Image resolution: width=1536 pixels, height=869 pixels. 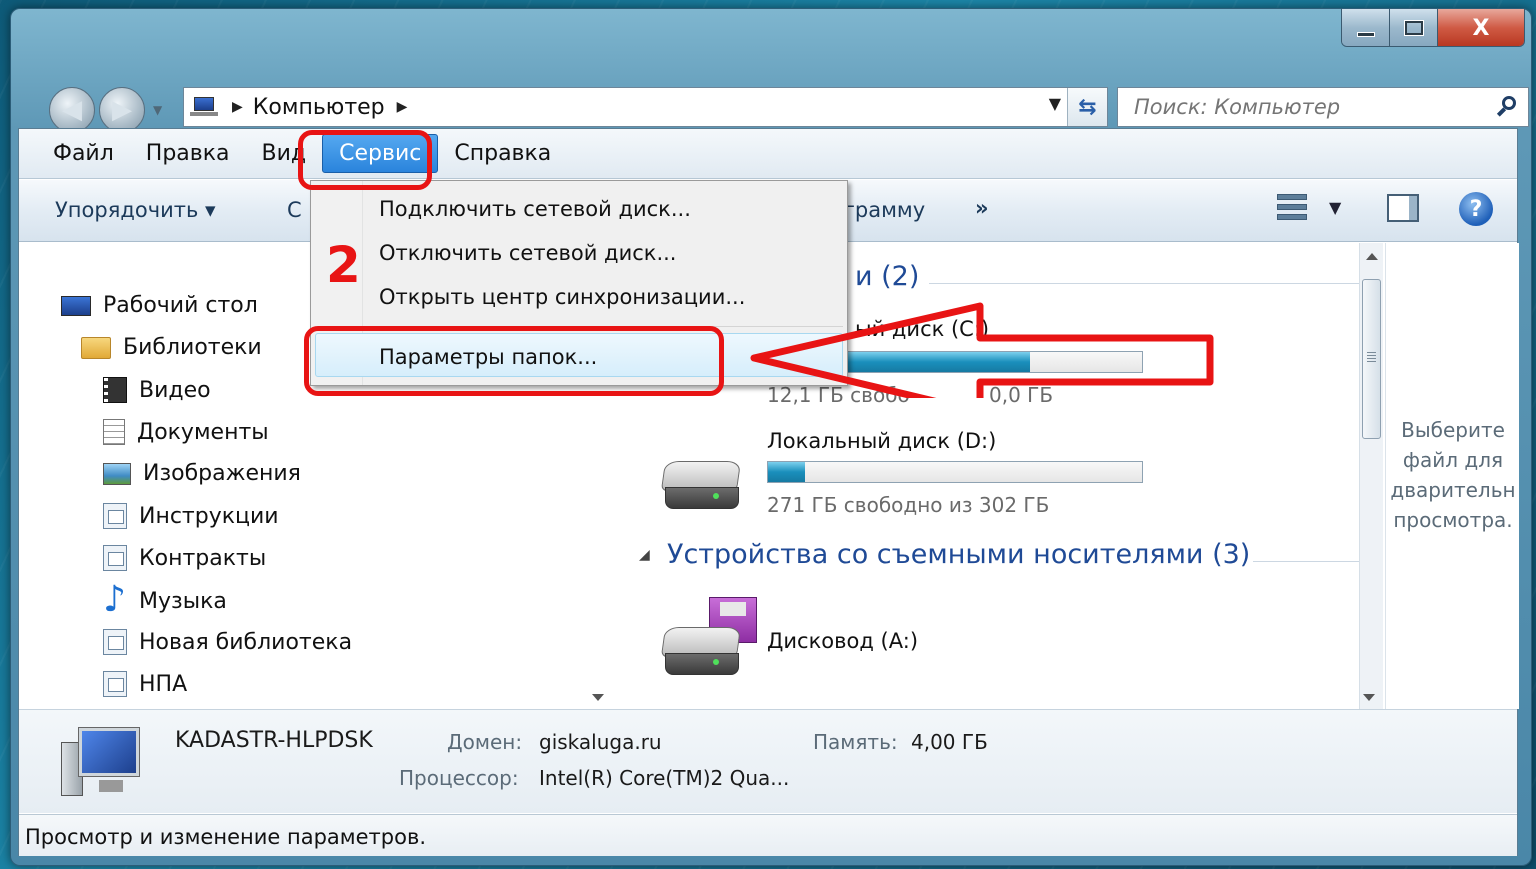 What do you see at coordinates (1304, 107) in the screenshot?
I see `search-input` at bounding box center [1304, 107].